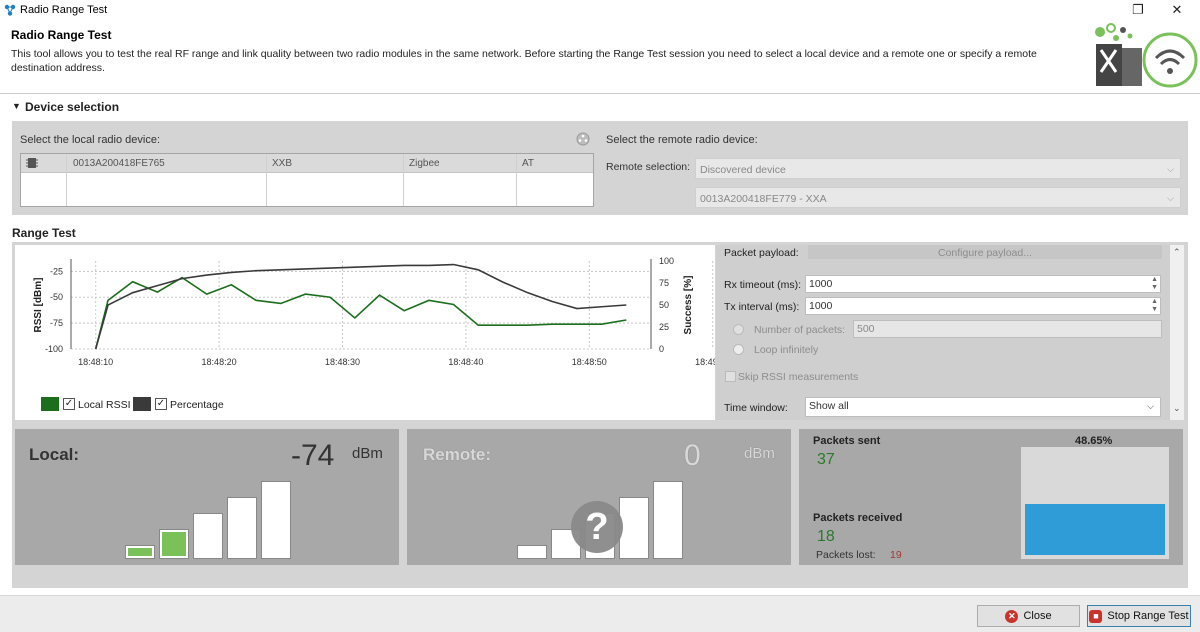 Image resolution: width=1200 pixels, height=632 pixels. I want to click on series-line-local-rssi, so click(360, 313).